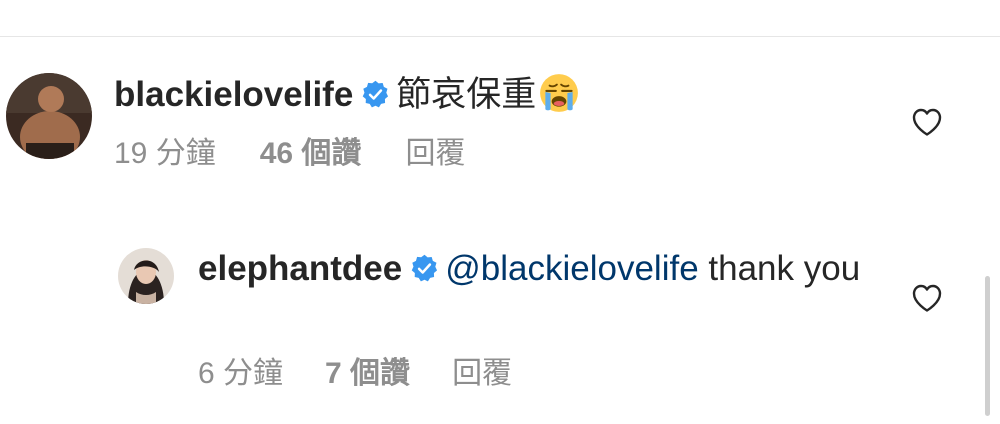 This screenshot has height=424, width=1000. I want to click on mention-link: @blackielovelife, so click(571, 268).